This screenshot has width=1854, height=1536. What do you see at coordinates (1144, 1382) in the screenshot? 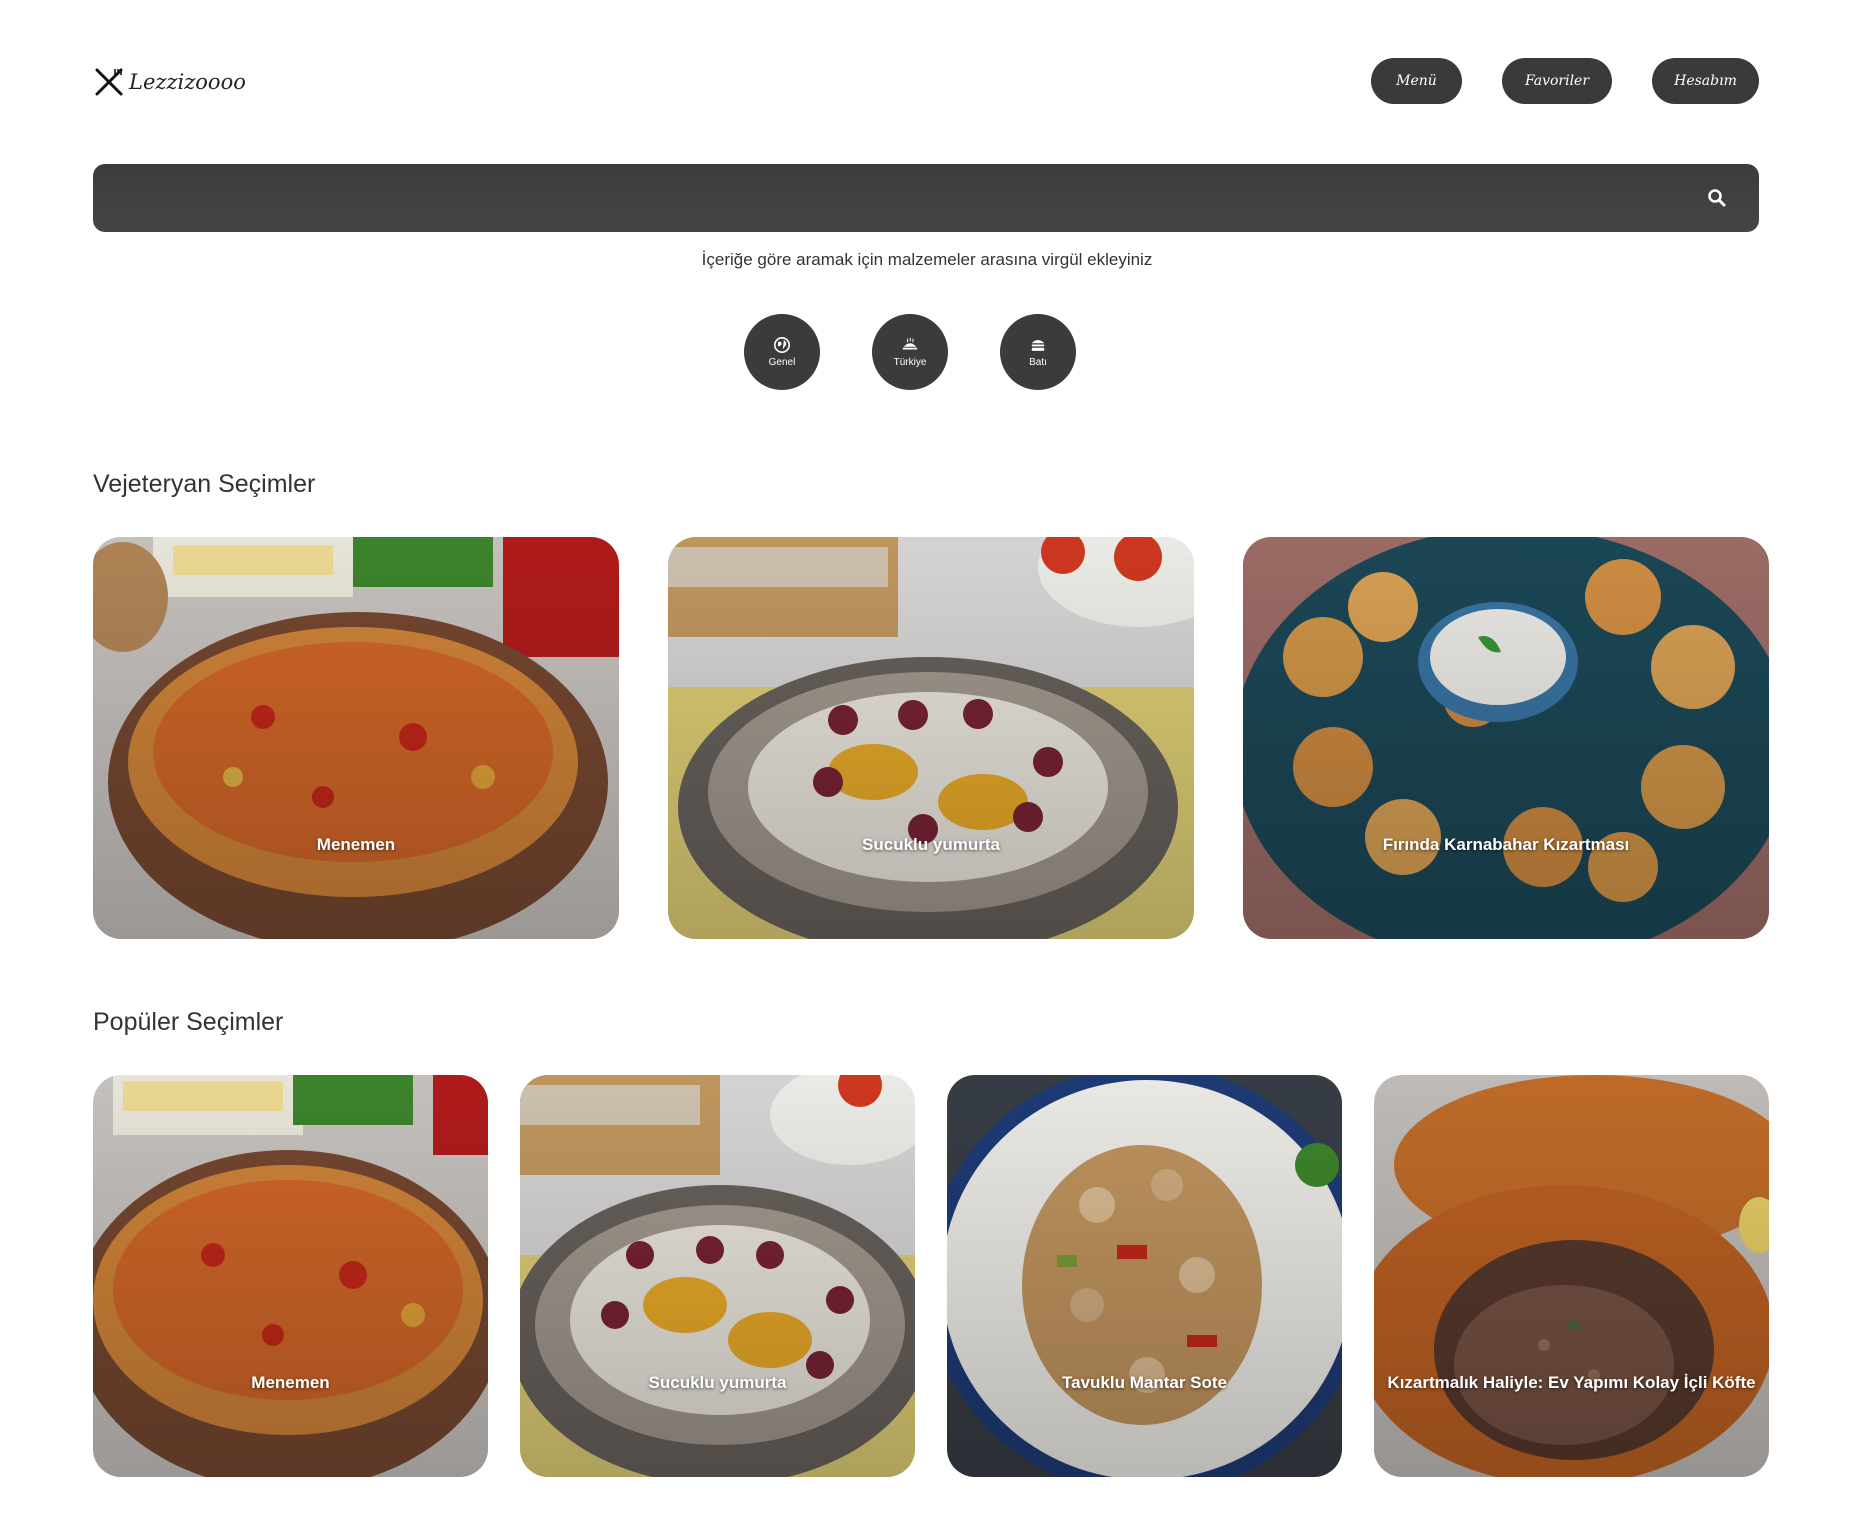
I see `recipe-card-label: Tavuklu Mantar Sote` at bounding box center [1144, 1382].